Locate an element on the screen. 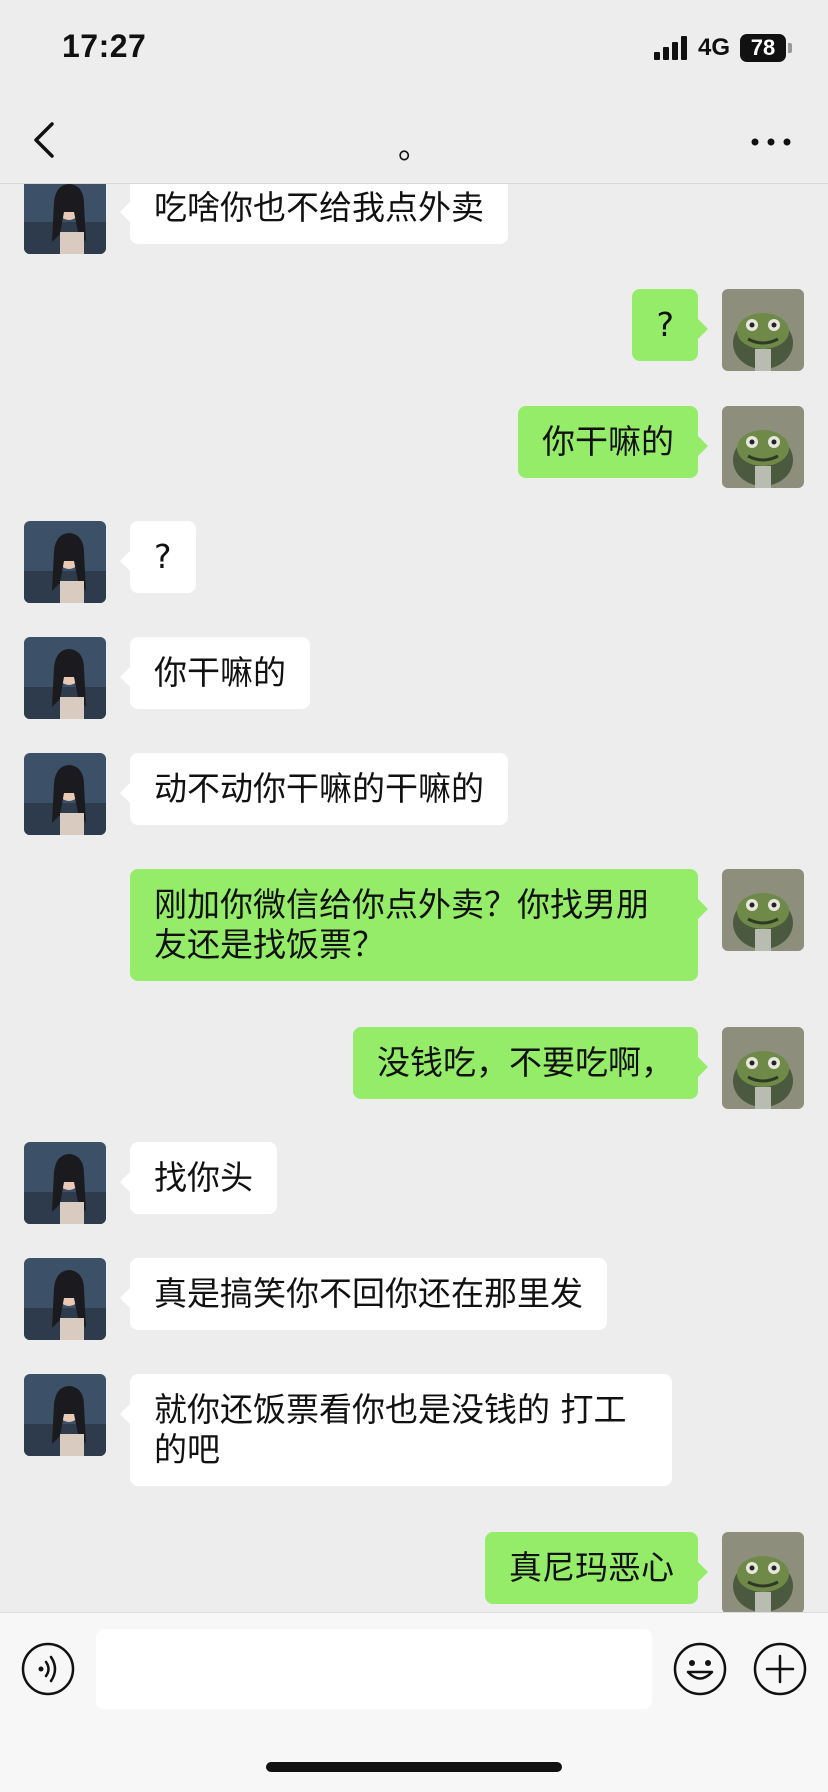 The image size is (828, 1792). sent-message-bubble: 真尼玛恶心 is located at coordinates (596, 1568).